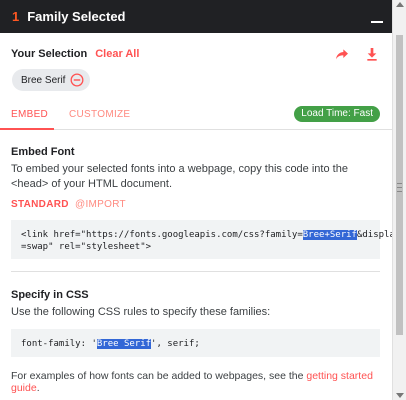 The width and height of the screenshot is (406, 400). Describe the element at coordinates (196, 16) in the screenshot. I see `drawer-header: 1 Family Selected` at that location.